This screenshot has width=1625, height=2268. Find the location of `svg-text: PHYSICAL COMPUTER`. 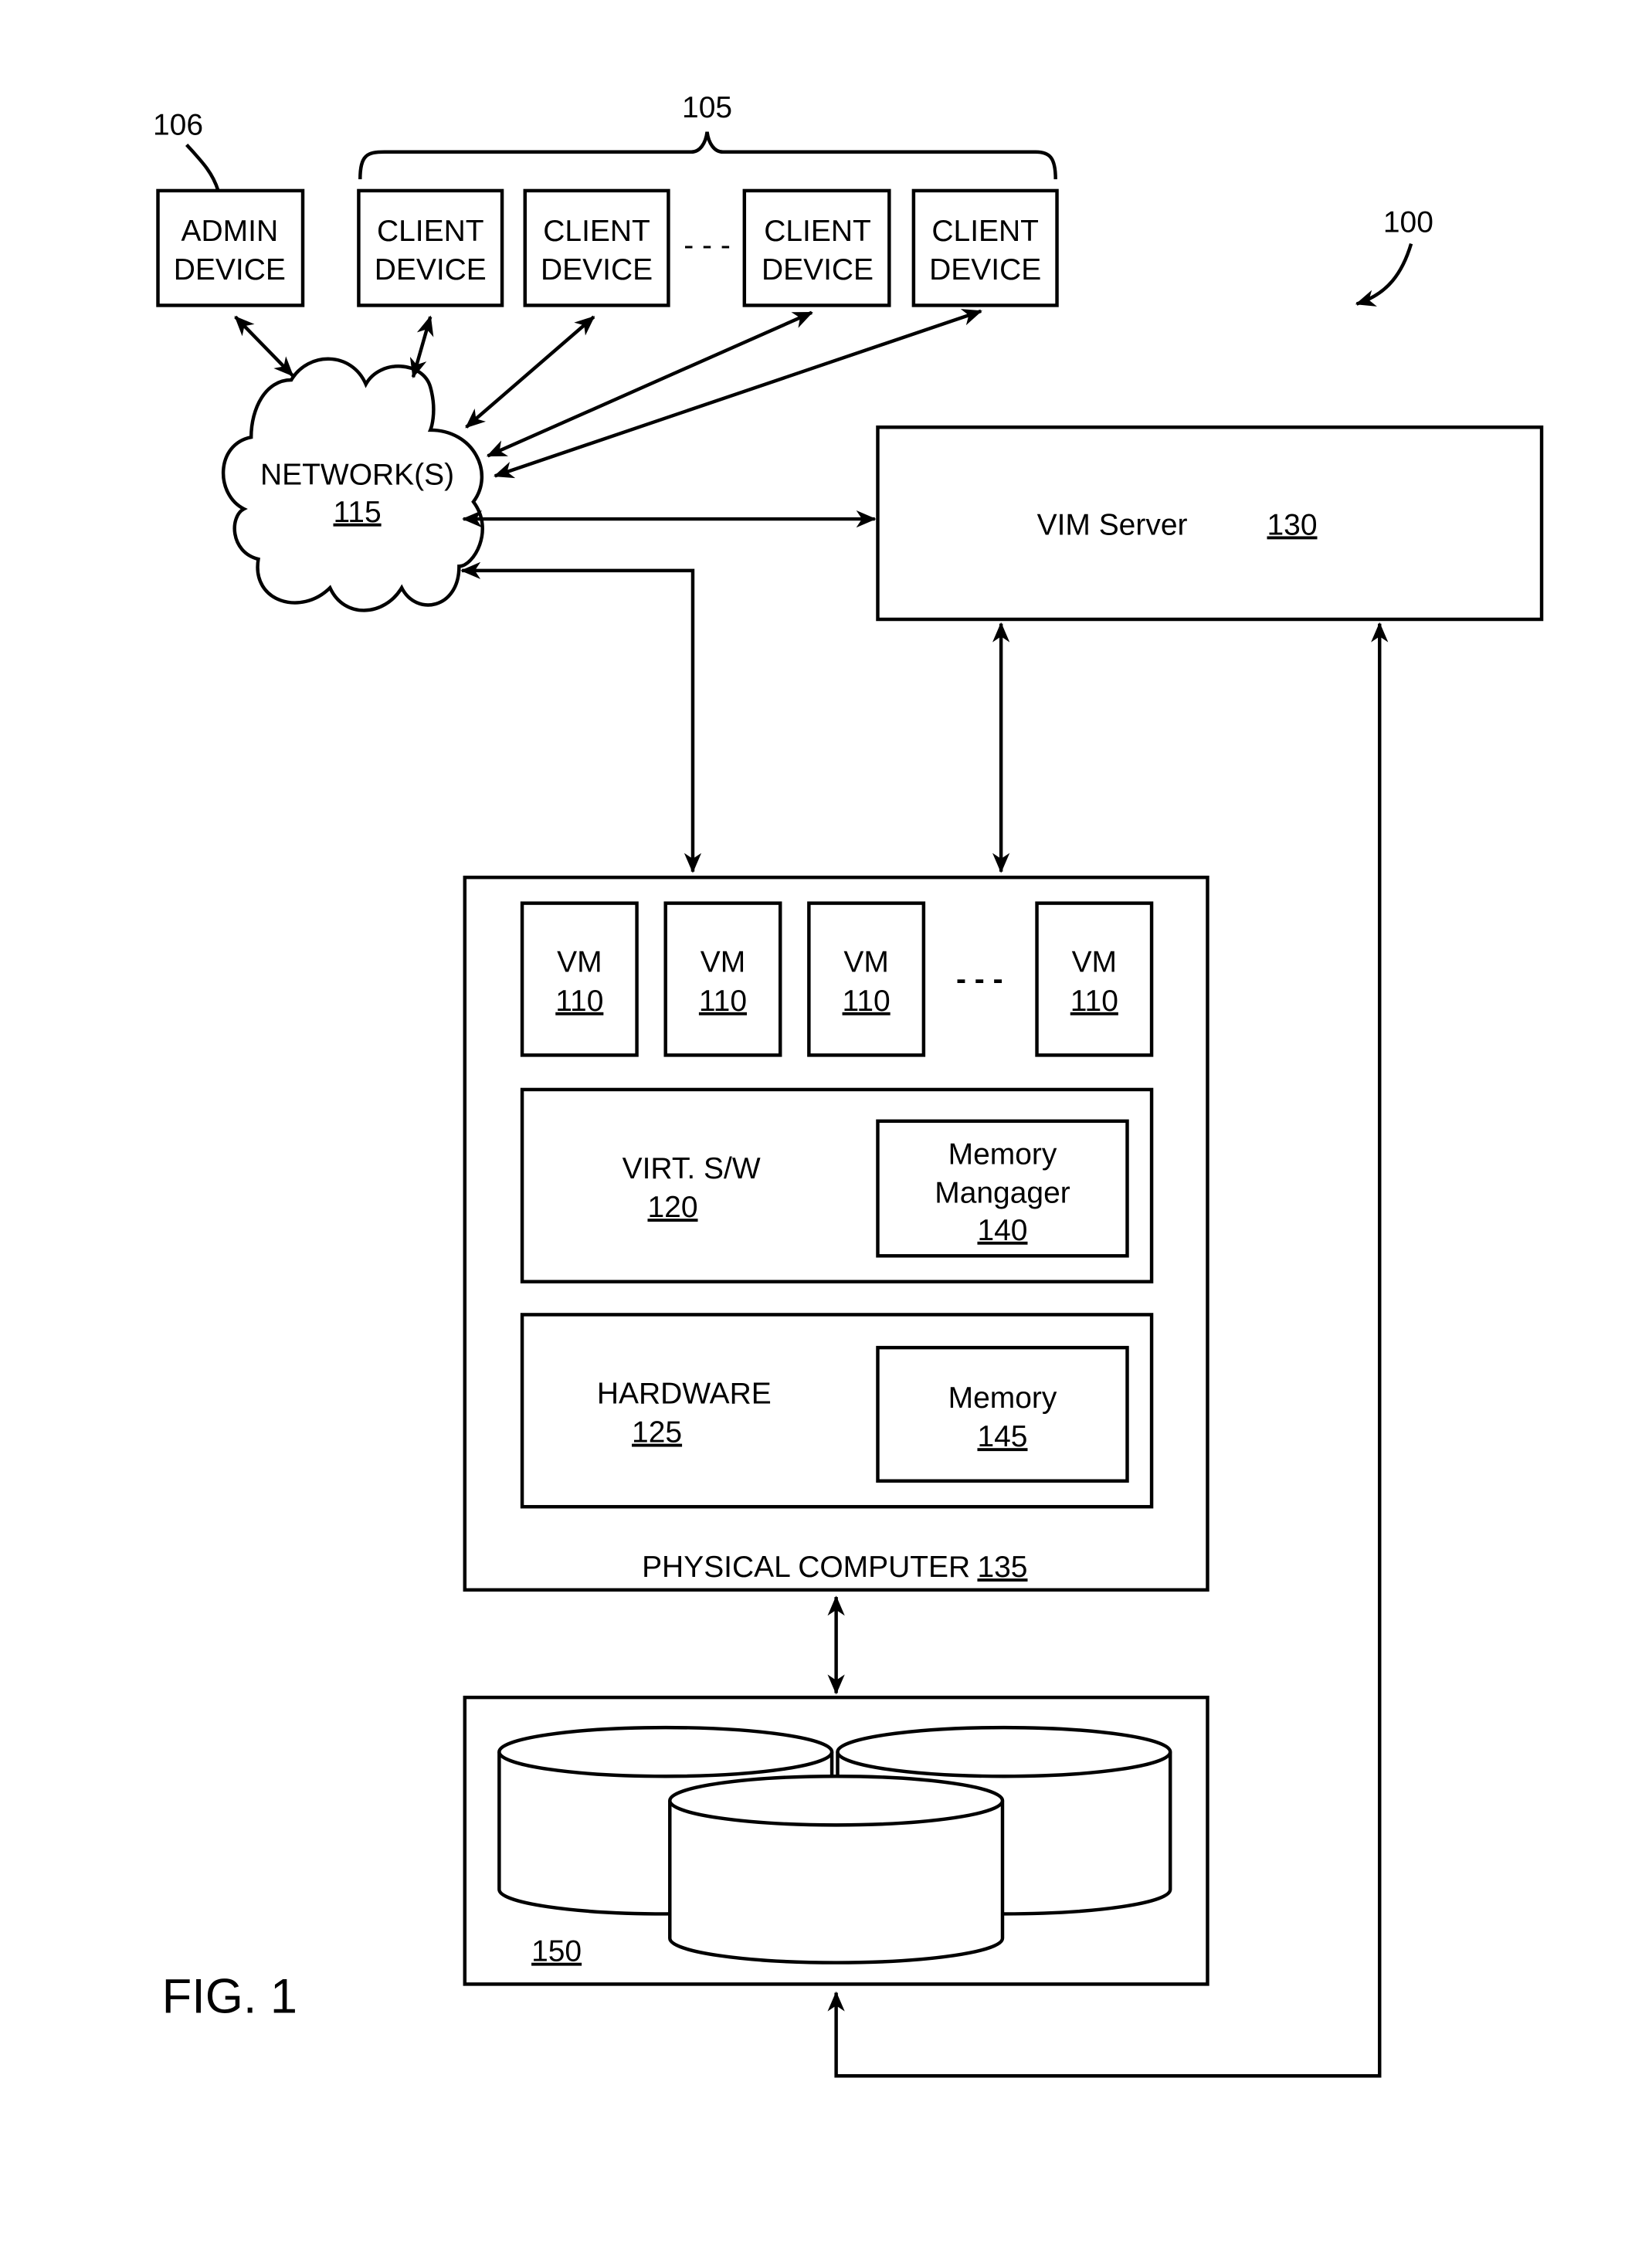

svg-text: PHYSICAL COMPUTER is located at coordinates (806, 1567).